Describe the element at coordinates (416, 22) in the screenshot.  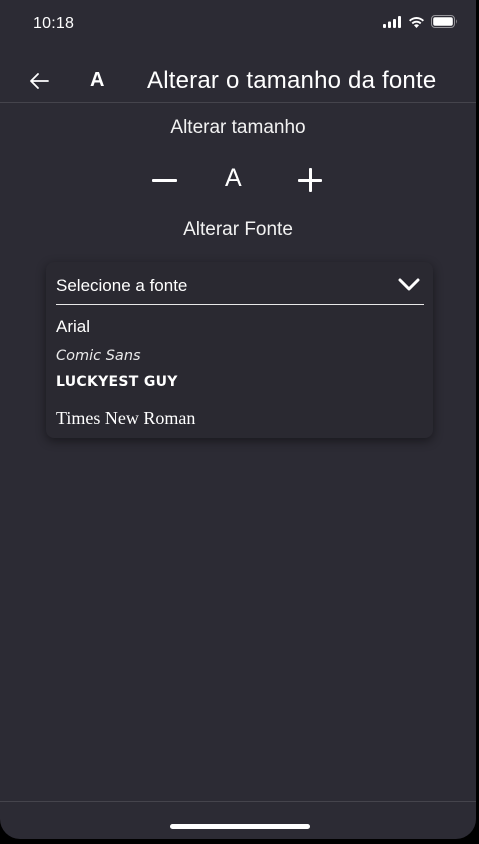
I see `wifi-icon` at that location.